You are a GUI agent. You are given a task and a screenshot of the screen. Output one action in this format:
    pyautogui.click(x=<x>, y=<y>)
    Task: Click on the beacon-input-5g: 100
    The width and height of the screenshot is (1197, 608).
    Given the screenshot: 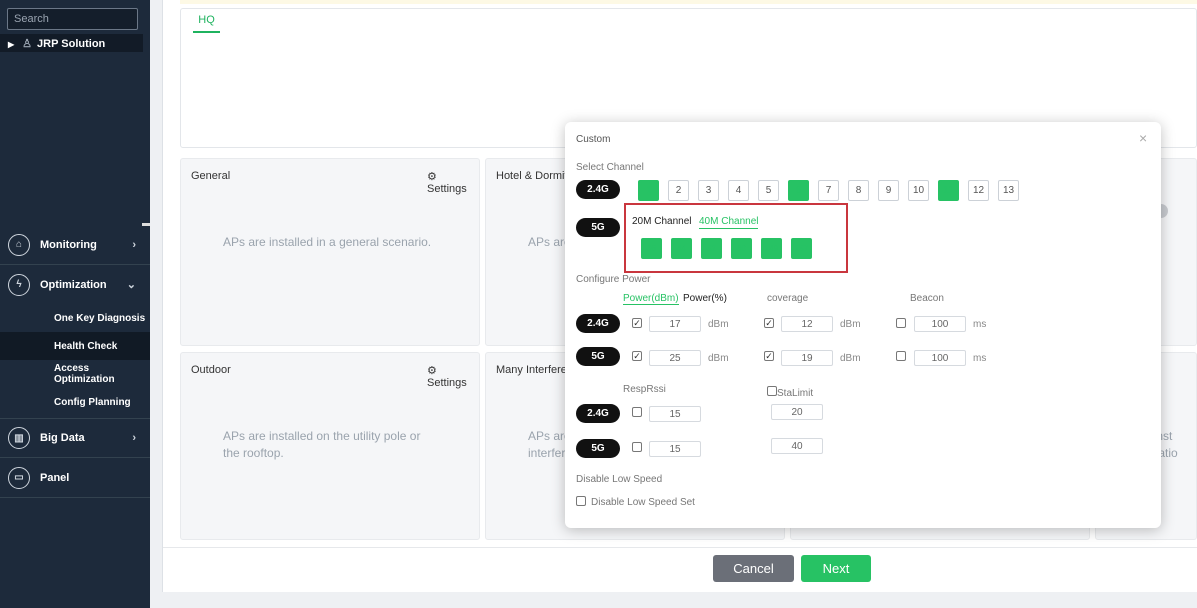 What is the action you would take?
    pyautogui.click(x=940, y=358)
    